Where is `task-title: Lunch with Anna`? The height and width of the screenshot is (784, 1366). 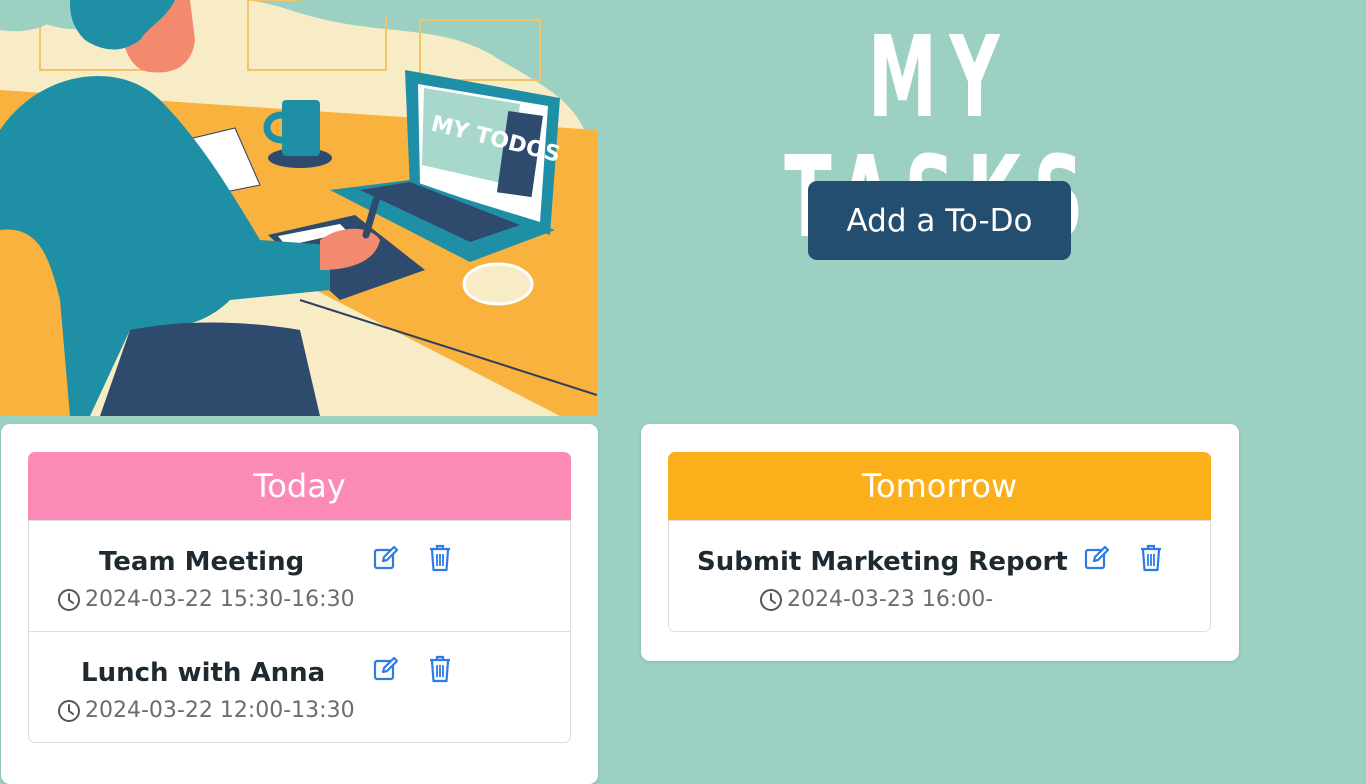
task-title: Lunch with Anna is located at coordinates (203, 673).